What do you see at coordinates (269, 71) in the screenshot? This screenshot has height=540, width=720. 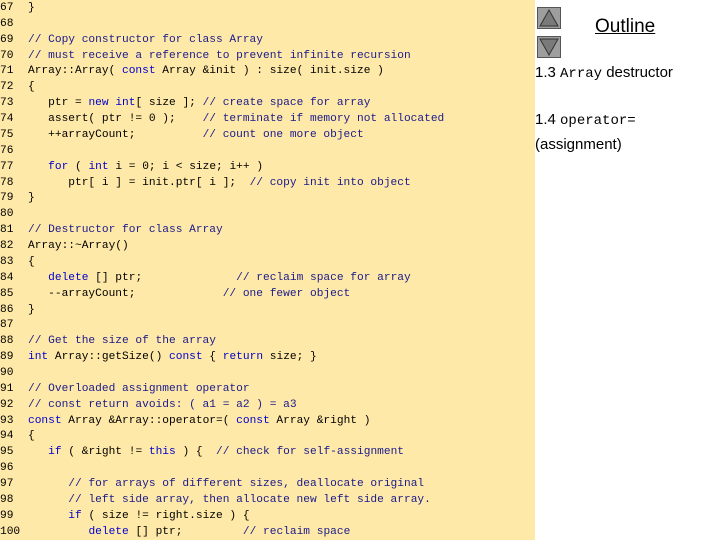 I see `code-text: Array &init ) : size( init.size )` at bounding box center [269, 71].